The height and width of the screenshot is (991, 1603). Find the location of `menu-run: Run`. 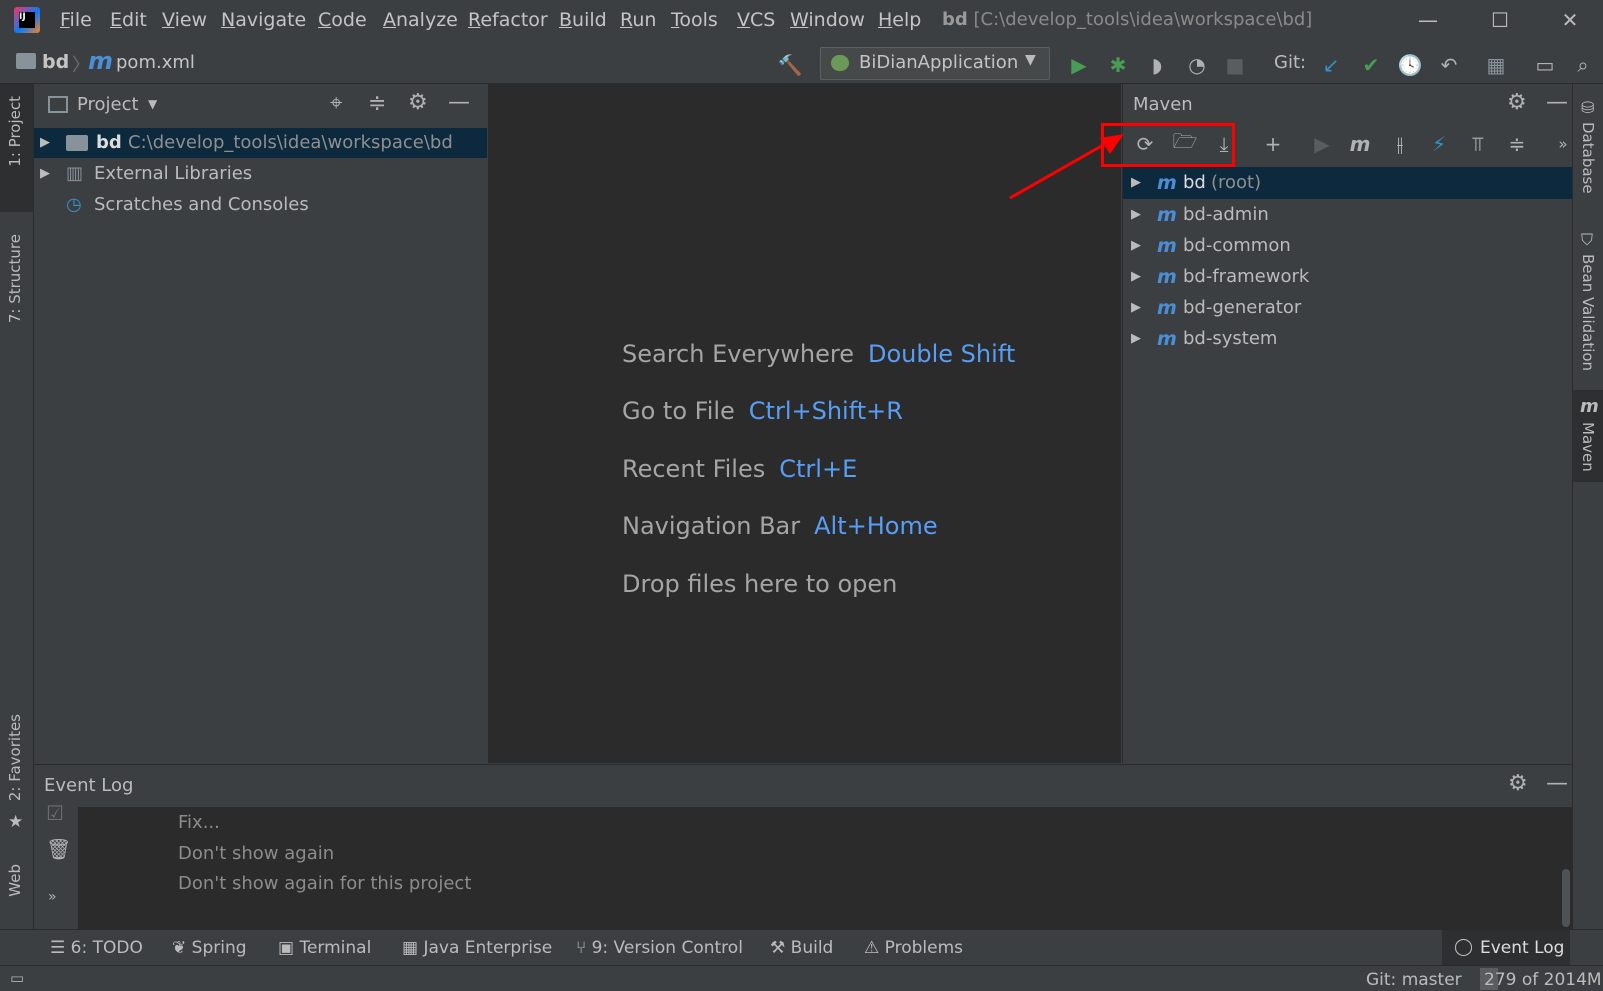

menu-run: Run is located at coordinates (638, 20).